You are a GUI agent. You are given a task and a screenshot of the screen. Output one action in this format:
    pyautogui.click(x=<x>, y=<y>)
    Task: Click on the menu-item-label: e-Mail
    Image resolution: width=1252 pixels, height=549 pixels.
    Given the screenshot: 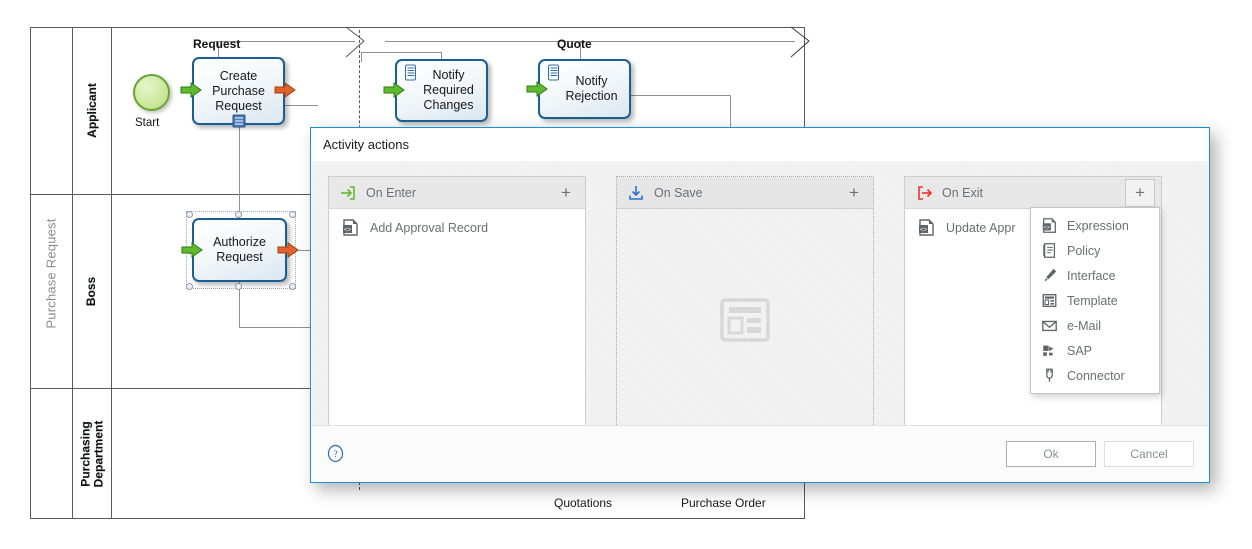 What is the action you would take?
    pyautogui.click(x=1084, y=325)
    